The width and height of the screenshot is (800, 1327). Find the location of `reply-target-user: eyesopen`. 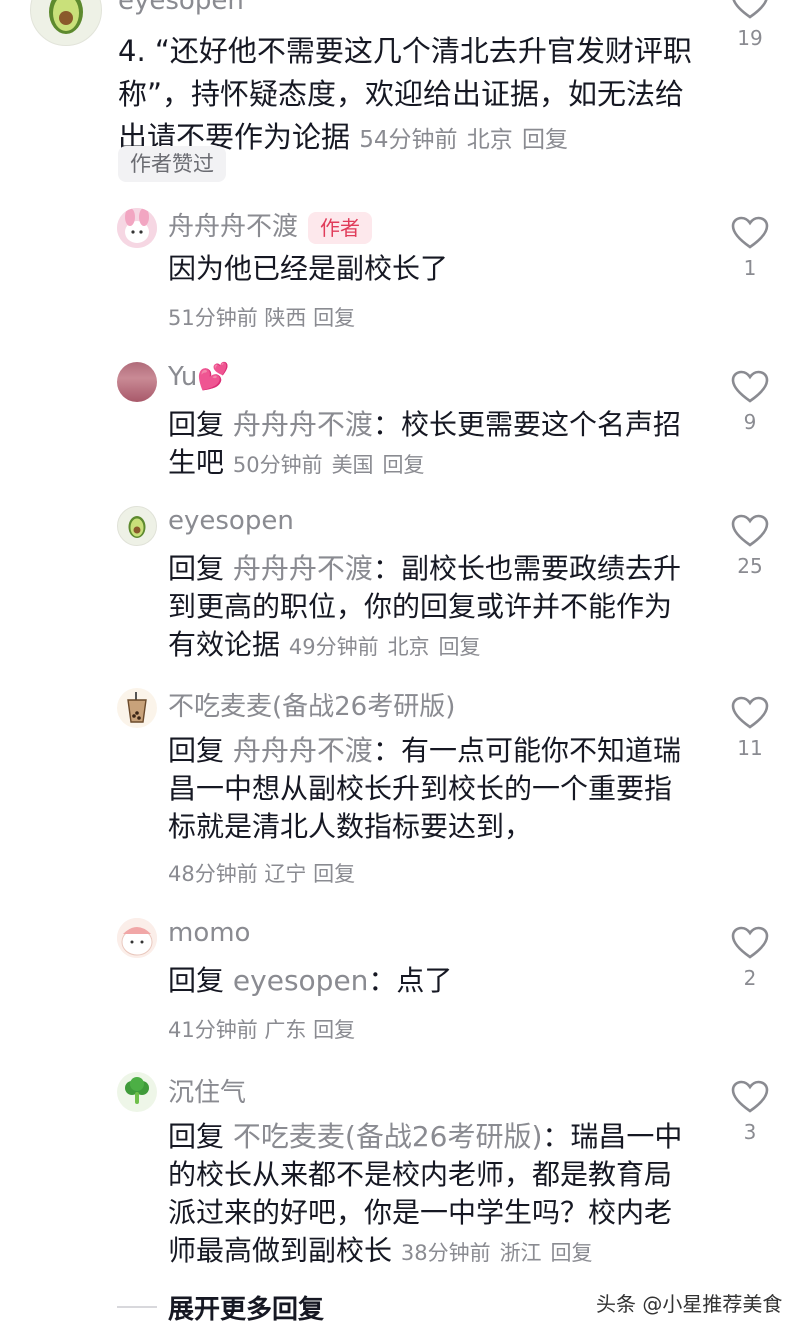

reply-target-user: eyesopen is located at coordinates (301, 980).